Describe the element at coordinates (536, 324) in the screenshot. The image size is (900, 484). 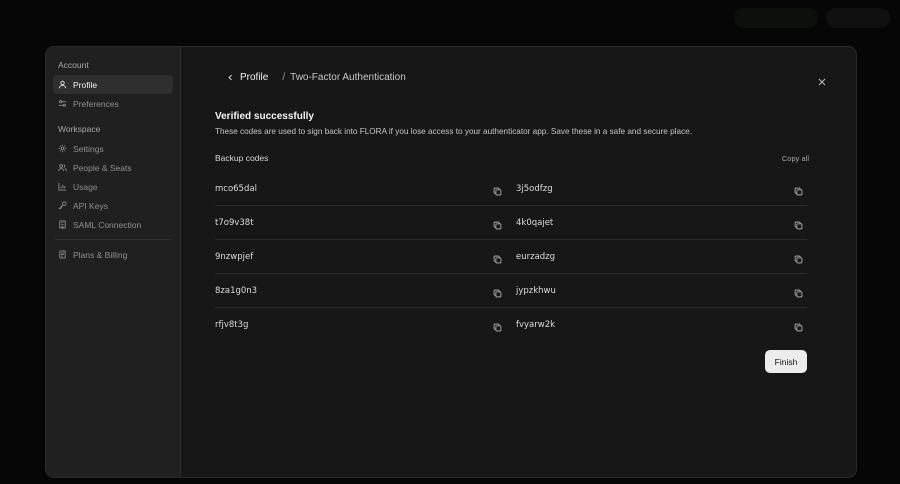
I see `backup-code-text: fvyarw2k` at that location.